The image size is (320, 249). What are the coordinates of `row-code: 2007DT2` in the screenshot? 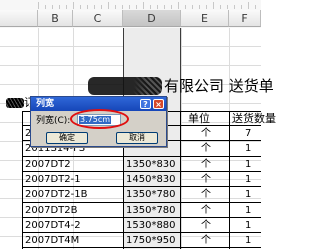 It's located at (48, 165).